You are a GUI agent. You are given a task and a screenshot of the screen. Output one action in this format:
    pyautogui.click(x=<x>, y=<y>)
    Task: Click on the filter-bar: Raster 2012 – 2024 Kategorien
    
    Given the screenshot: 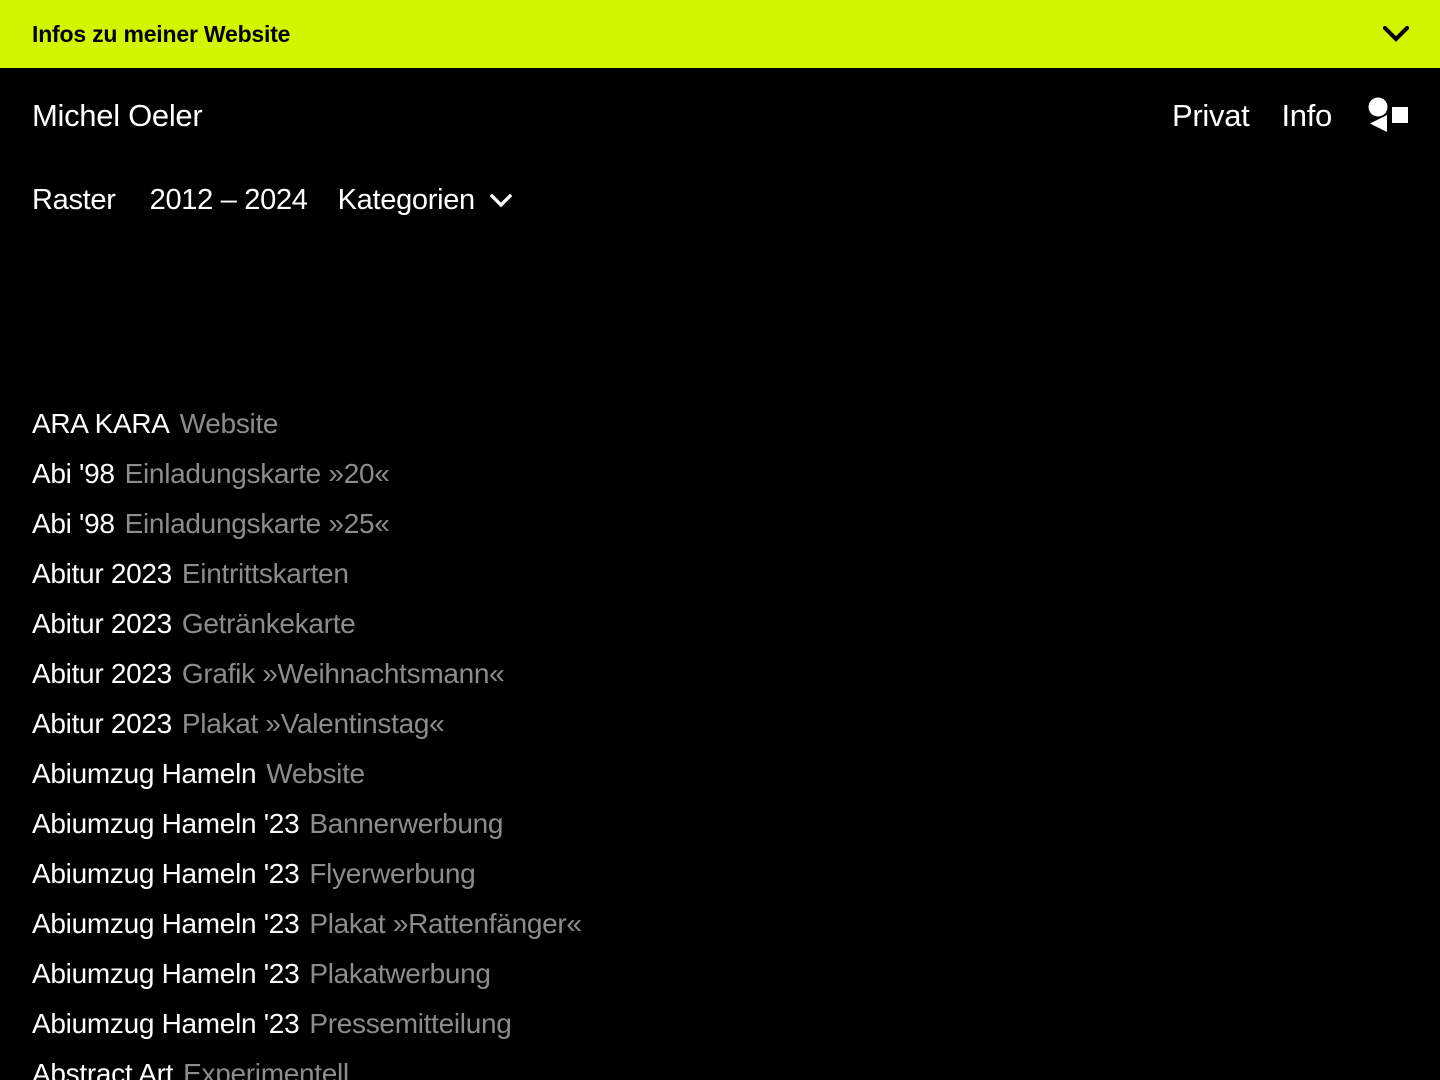 What is the action you would take?
    pyautogui.click(x=273, y=200)
    